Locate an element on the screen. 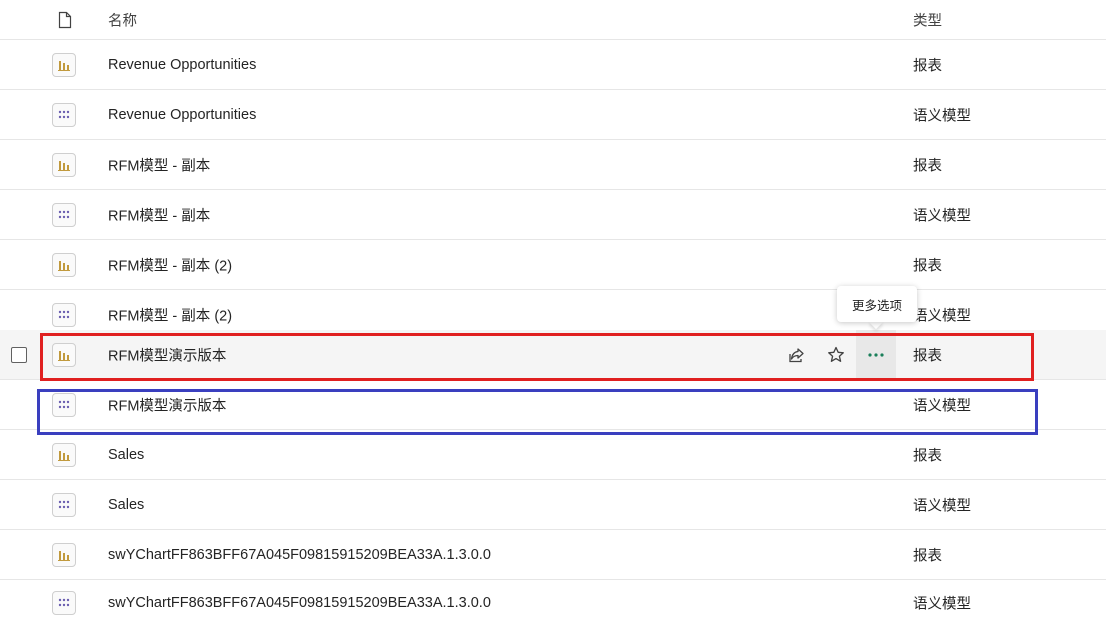  table-row: Sales 语义模型 is located at coordinates (553, 505).